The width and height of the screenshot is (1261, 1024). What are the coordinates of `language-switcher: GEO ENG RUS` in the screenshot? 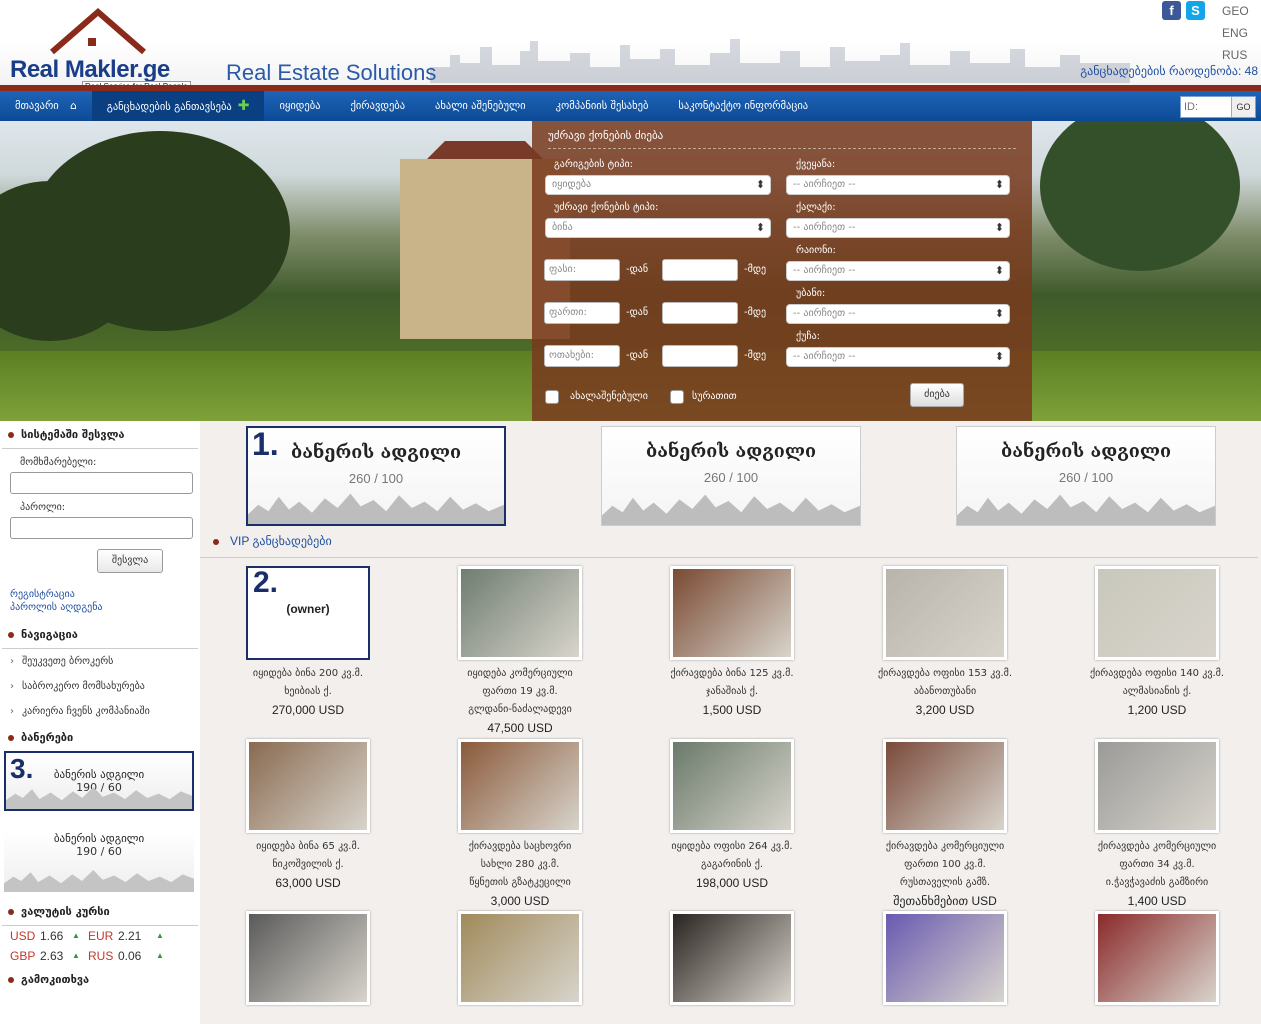 It's located at (1235, 33).